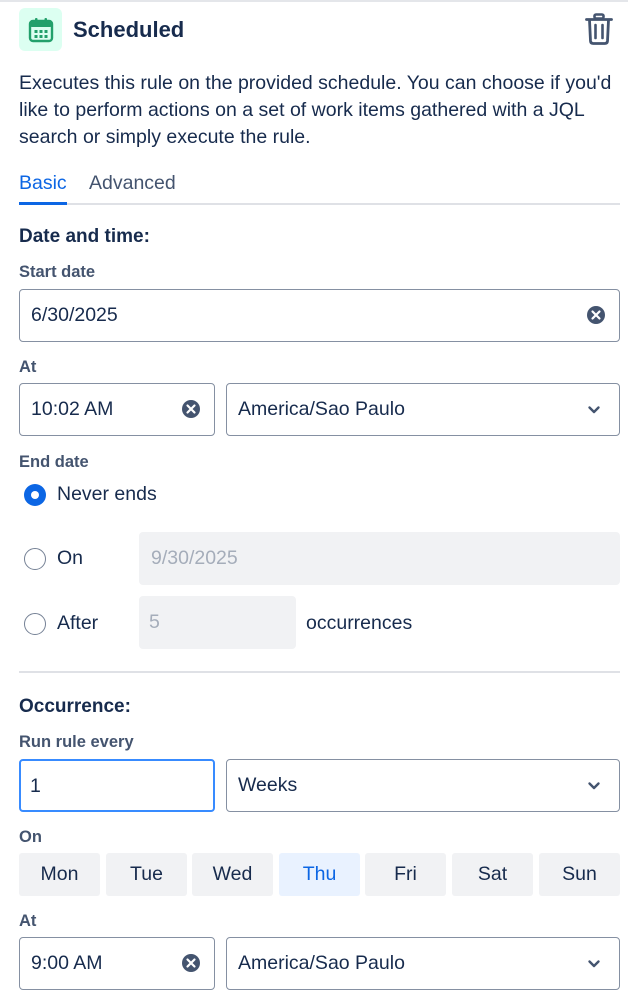 The image size is (628, 999). I want to click on interval-input: 1, so click(117, 785).